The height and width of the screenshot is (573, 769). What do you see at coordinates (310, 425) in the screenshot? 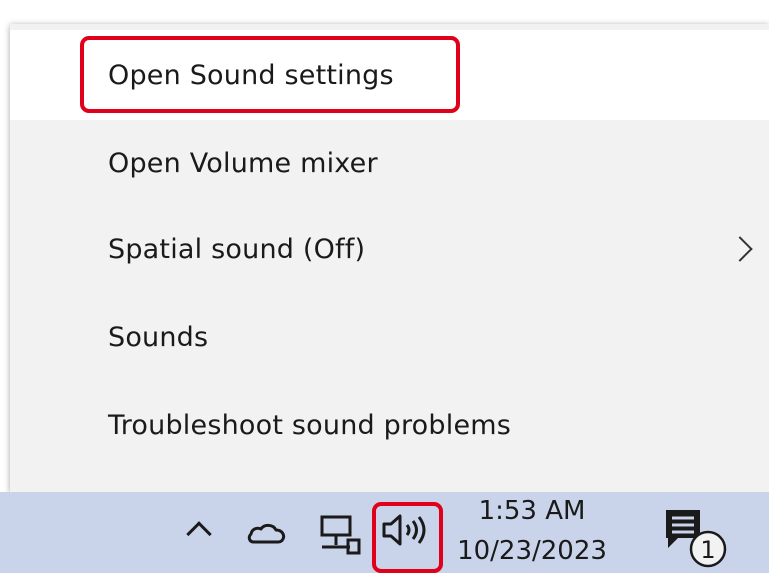
I see `menu-item-label: Troubleshoot sound problems` at bounding box center [310, 425].